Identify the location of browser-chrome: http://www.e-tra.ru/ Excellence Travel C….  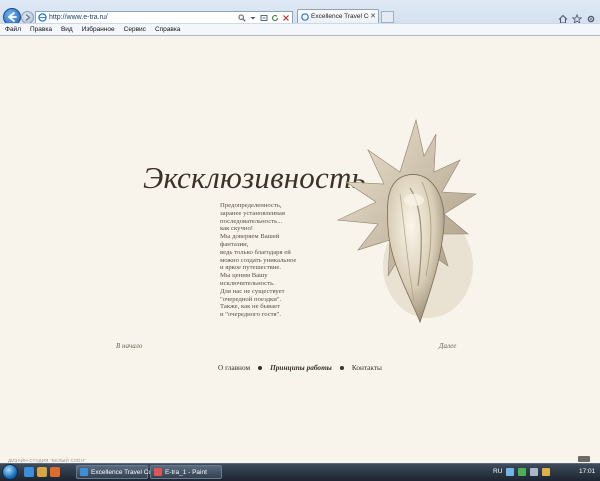
(300, 18).